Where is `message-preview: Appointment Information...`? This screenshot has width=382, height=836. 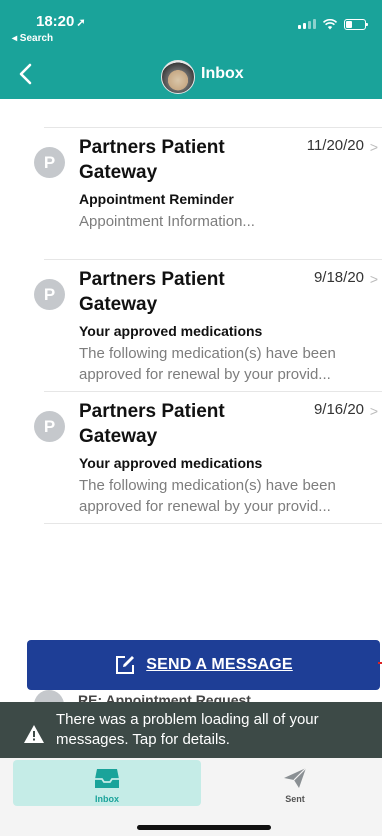 message-preview: Appointment Information... is located at coordinates (167, 221).